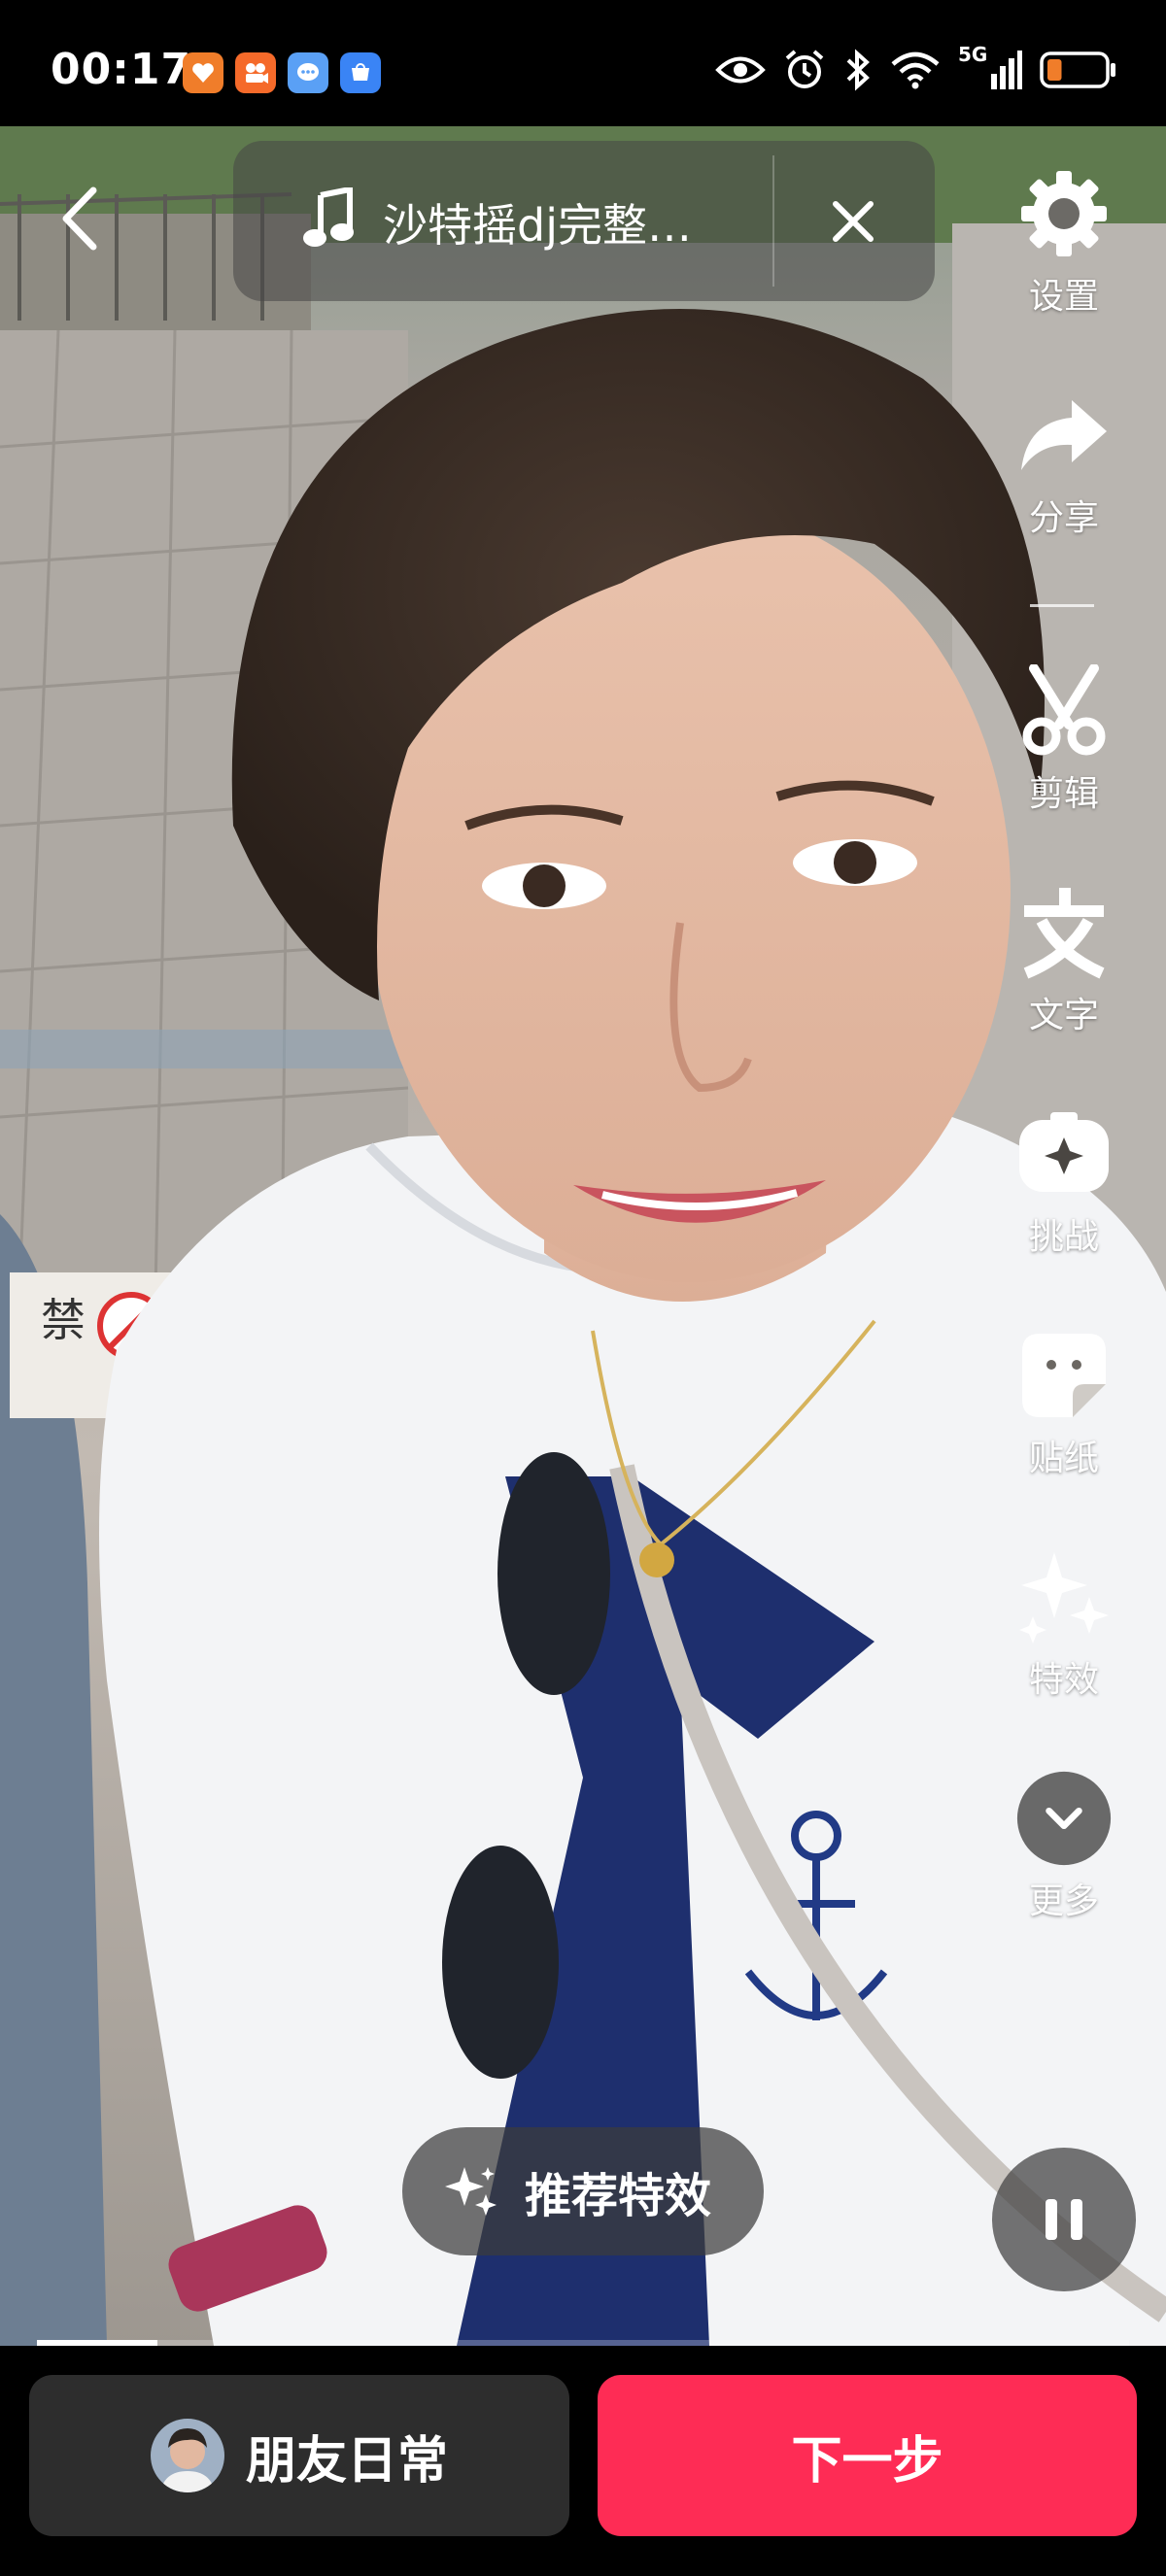  What do you see at coordinates (308, 72) in the screenshot?
I see `chat-app-icon` at bounding box center [308, 72].